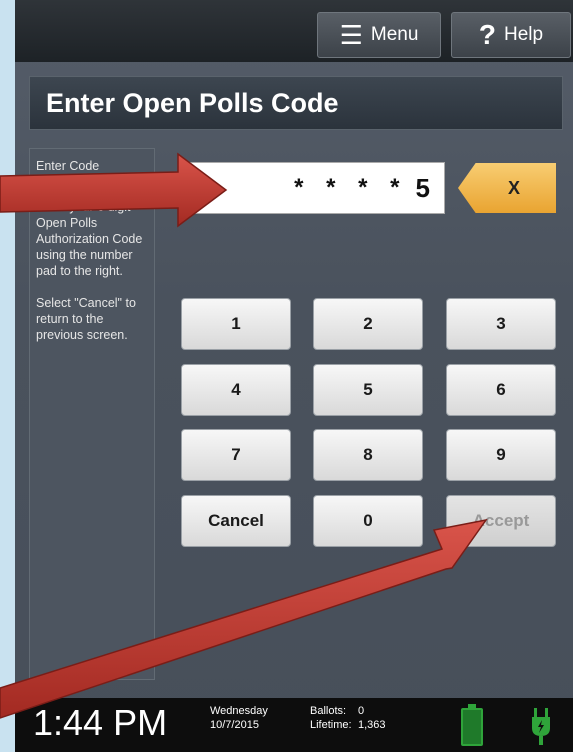 This screenshot has height=752, width=573. Describe the element at coordinates (351, 35) in the screenshot. I see `menu-icon: ☰` at that location.